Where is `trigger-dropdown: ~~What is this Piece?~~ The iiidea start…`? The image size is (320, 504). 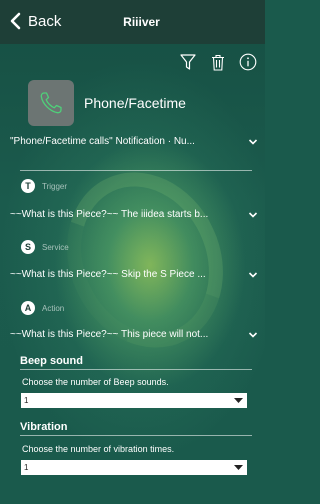 trigger-dropdown: ~~What is this Piece?~~ The iiidea start… is located at coordinates (134, 214).